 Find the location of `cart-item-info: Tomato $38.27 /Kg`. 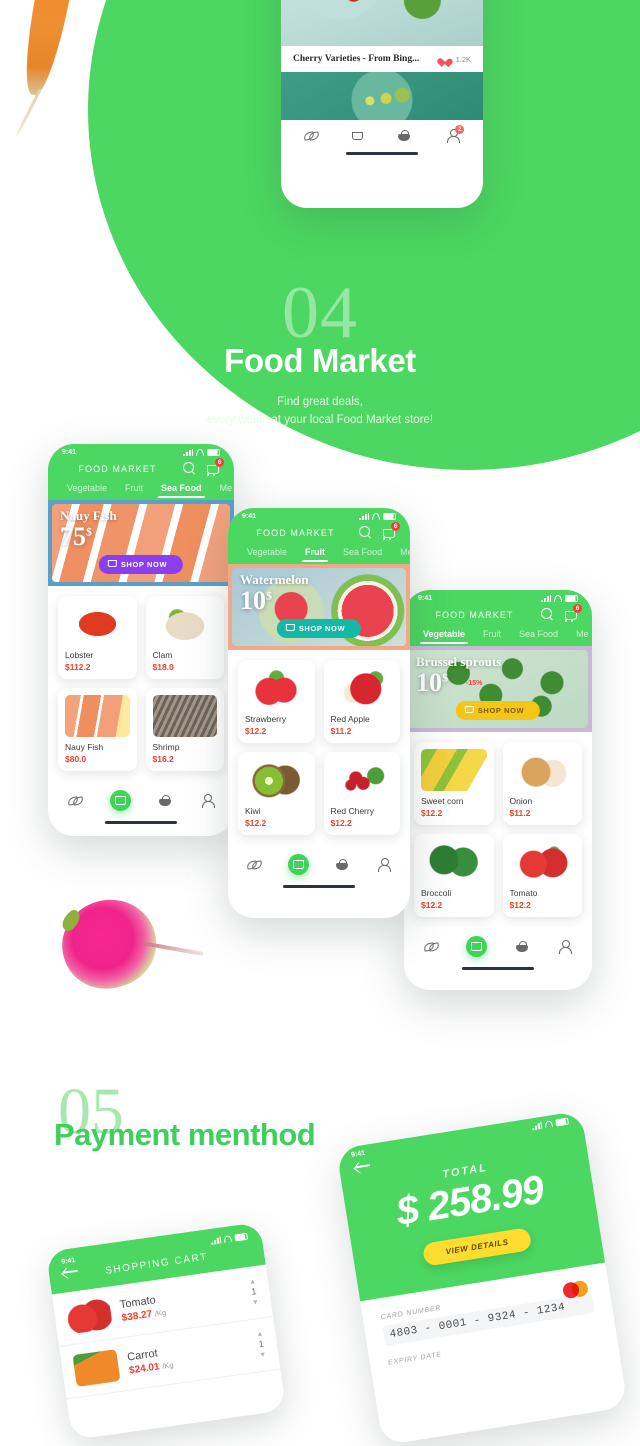

cart-item-info: Tomato $38.27 /Kg is located at coordinates (143, 1308).